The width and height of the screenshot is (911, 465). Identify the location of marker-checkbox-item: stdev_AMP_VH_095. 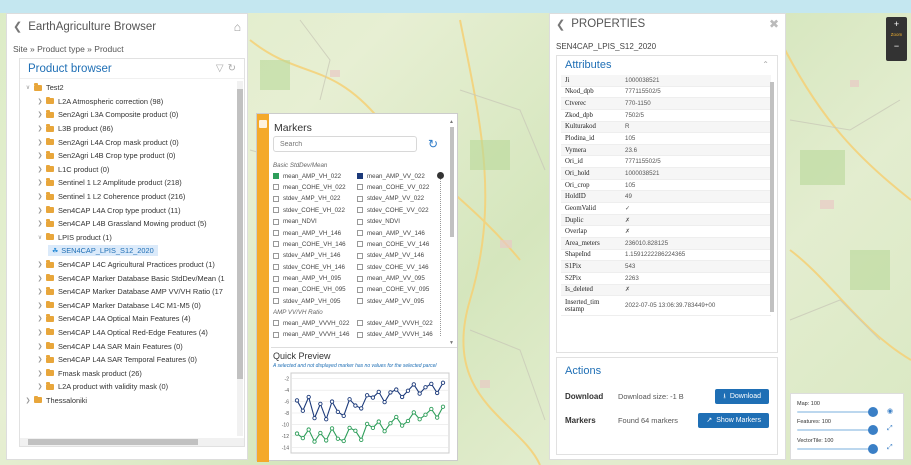
(315, 301).